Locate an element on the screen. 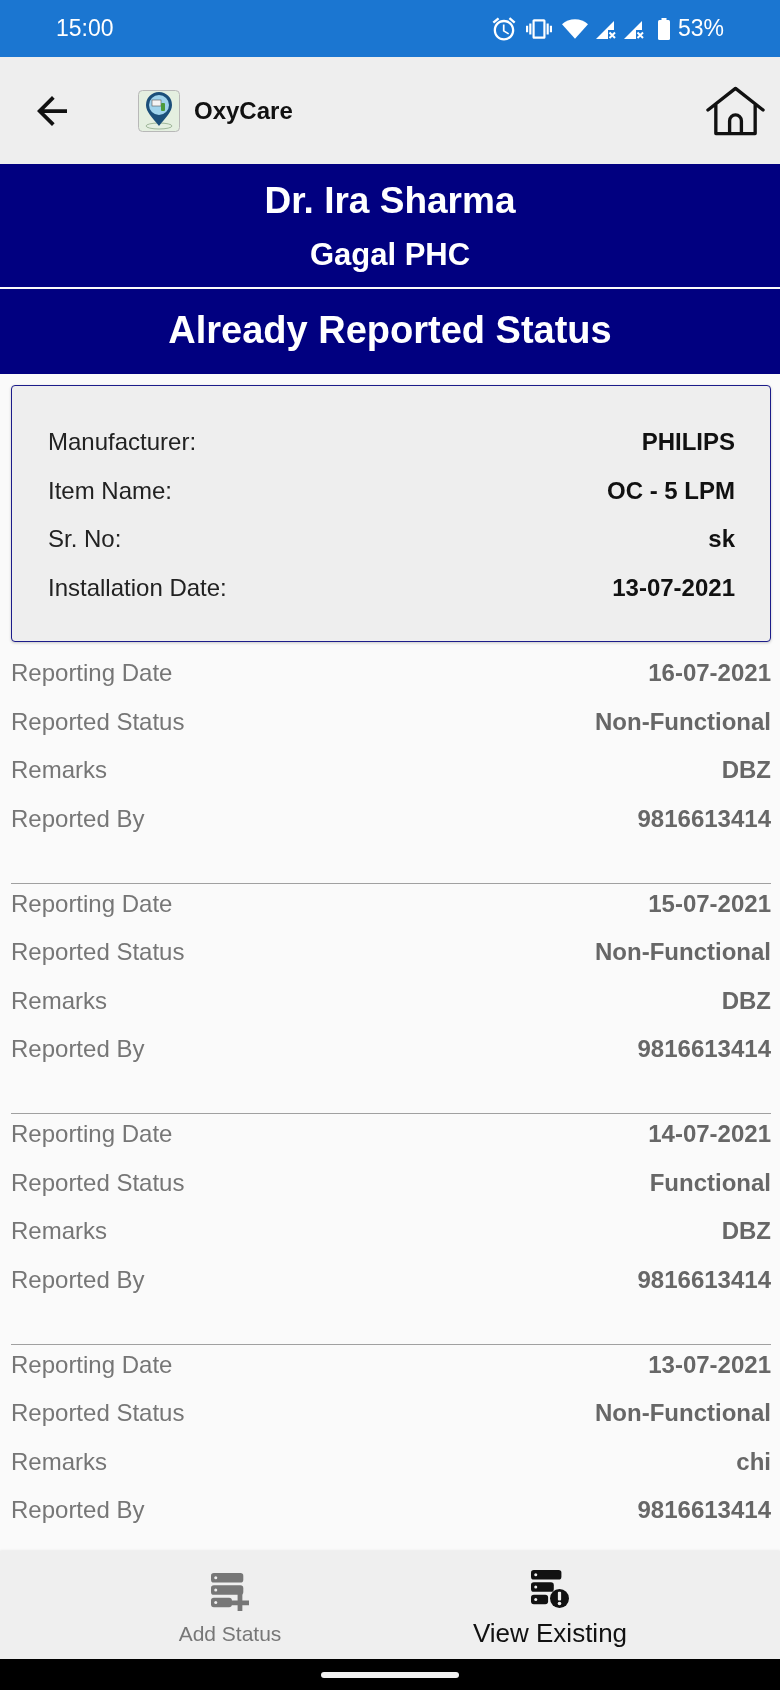 The width and height of the screenshot is (780, 1690). field-label: Manufacturer: is located at coordinates (122, 442).